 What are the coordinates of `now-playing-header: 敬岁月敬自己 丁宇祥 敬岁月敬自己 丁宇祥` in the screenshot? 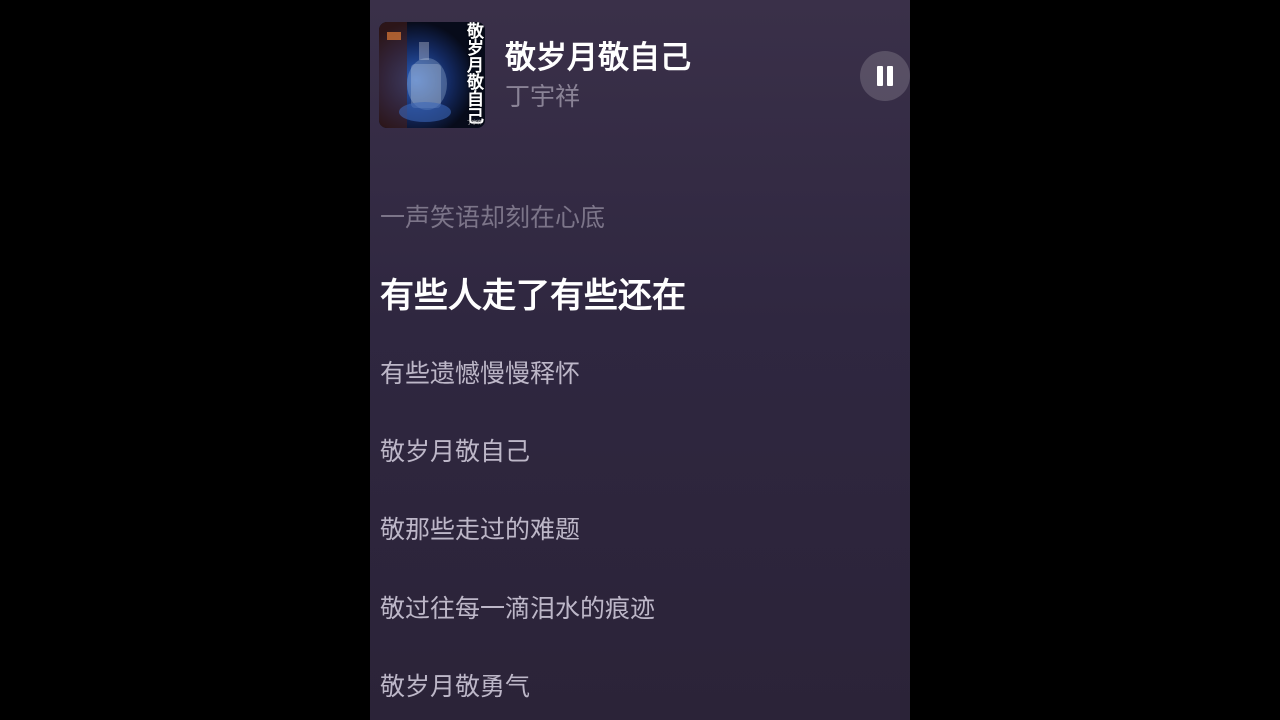 It's located at (640, 70).